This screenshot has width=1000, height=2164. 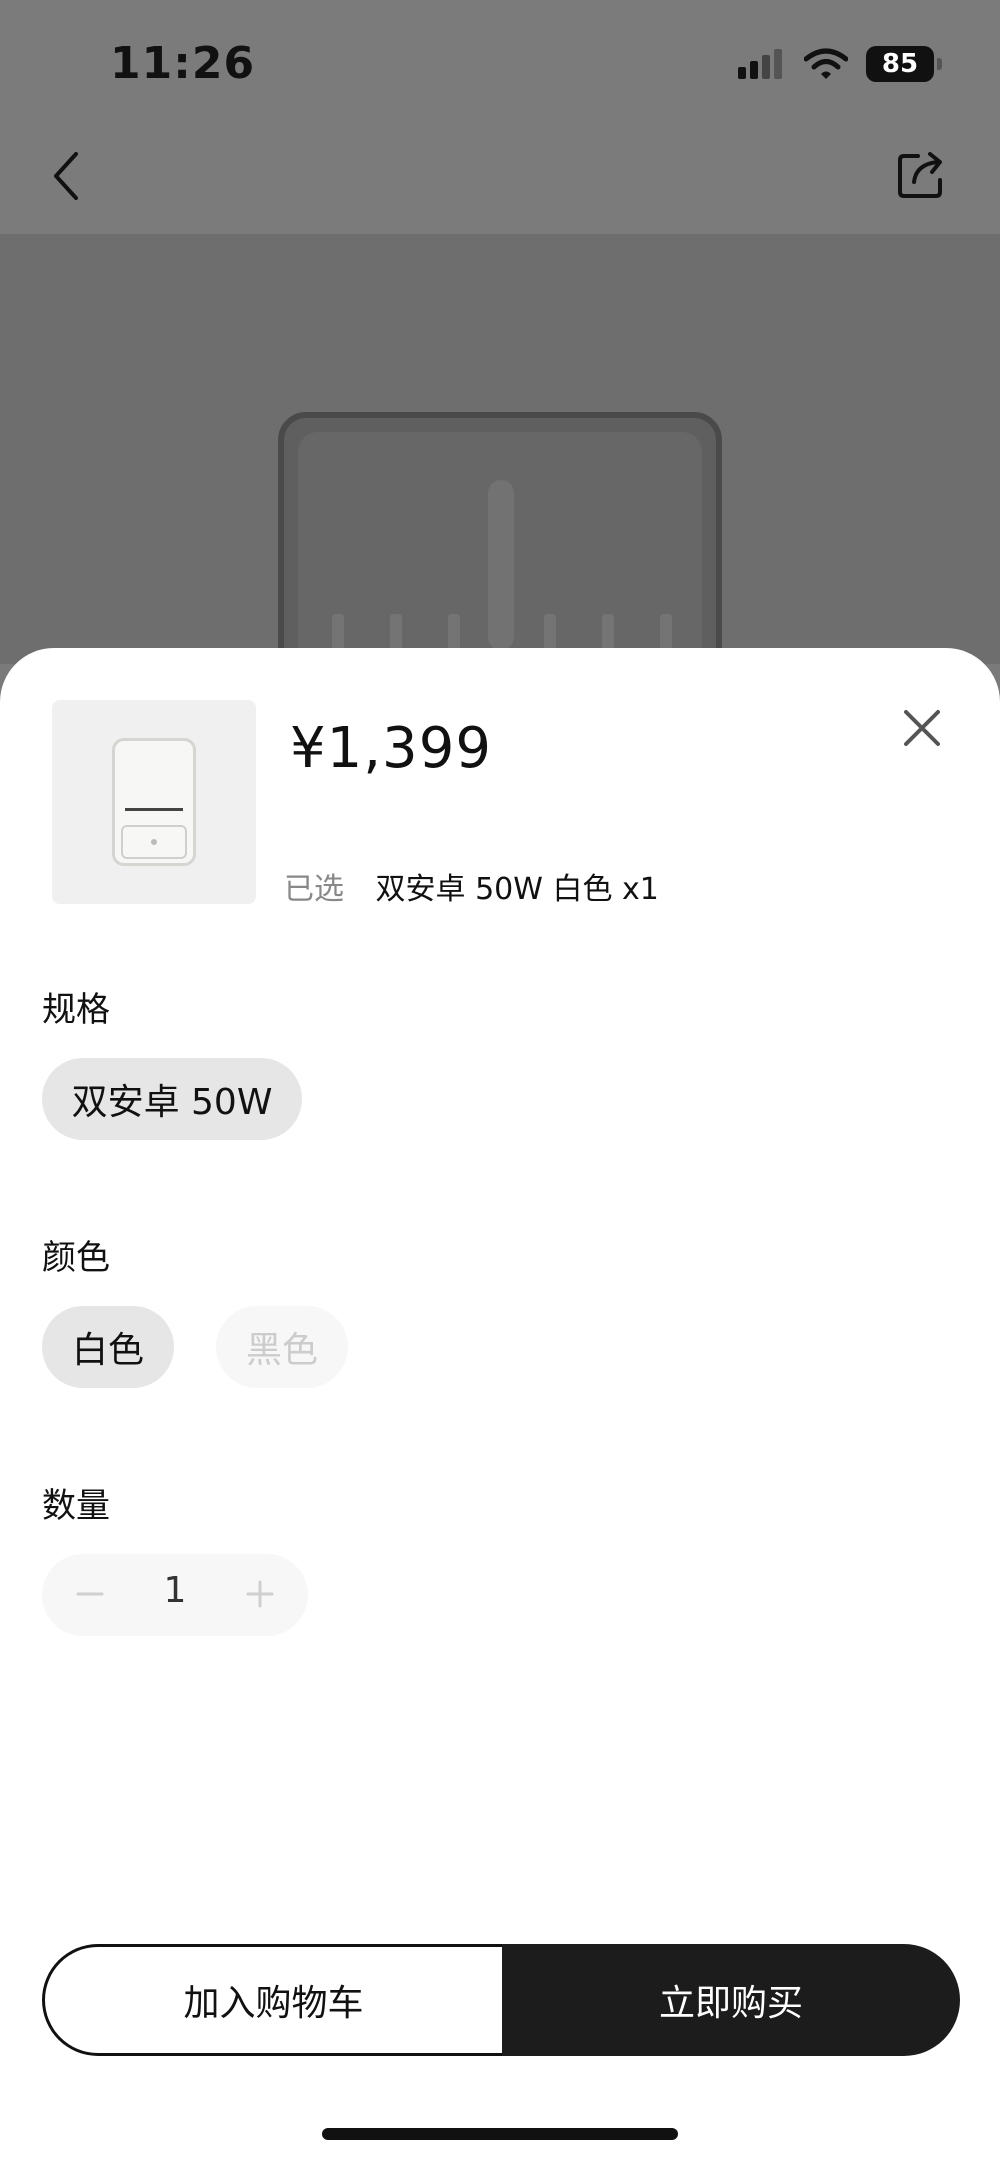 I want to click on add-to-cart-button: 加入购物车, so click(x=272, y=2000).